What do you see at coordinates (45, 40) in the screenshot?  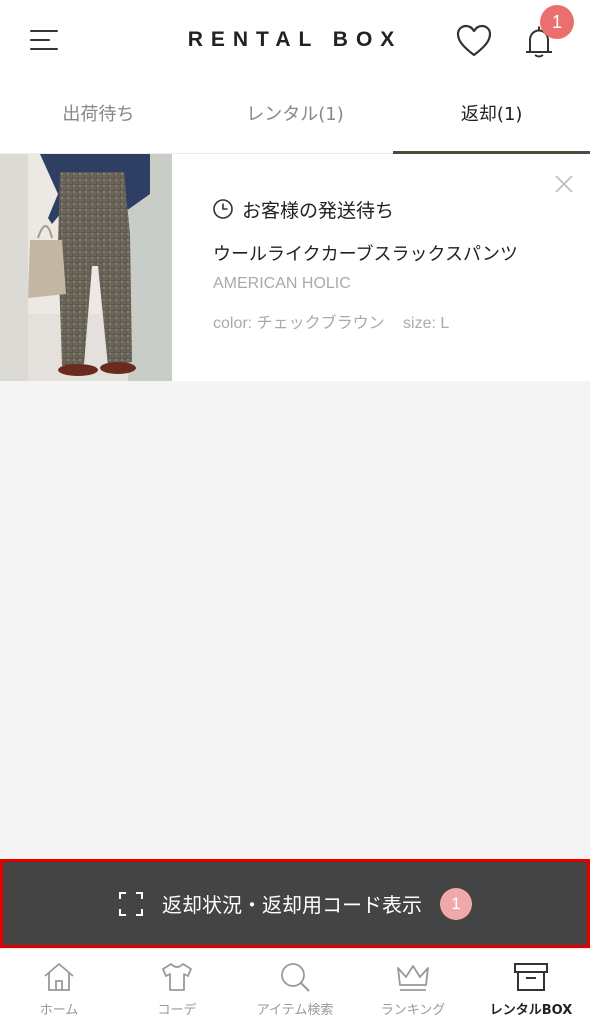 I see `menu-icon` at bounding box center [45, 40].